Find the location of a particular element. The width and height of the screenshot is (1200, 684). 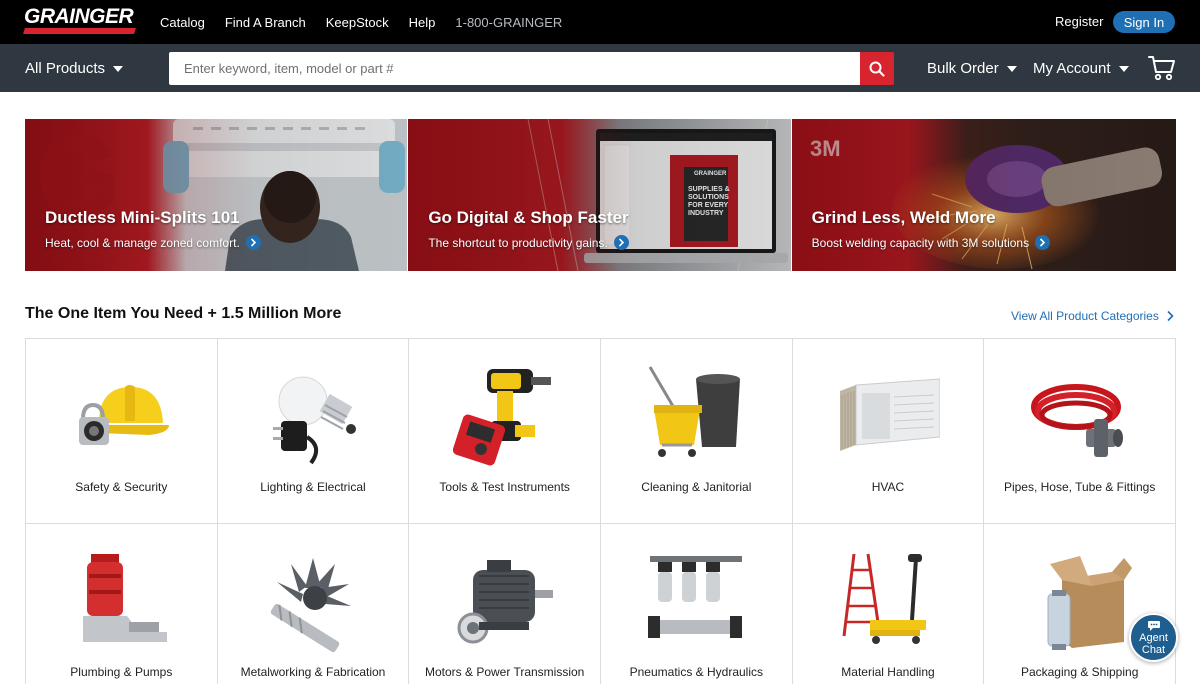

sump-pump-image is located at coordinates (125, 598).